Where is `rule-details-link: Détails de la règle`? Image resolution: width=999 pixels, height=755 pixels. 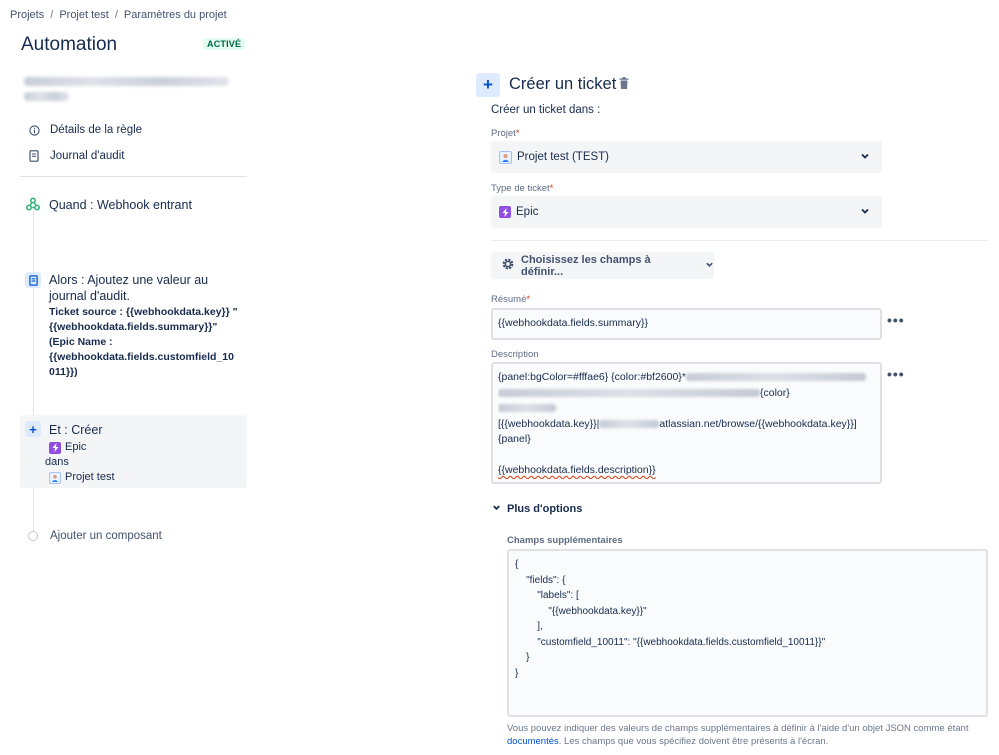 rule-details-link: Détails de la règle is located at coordinates (85, 130).